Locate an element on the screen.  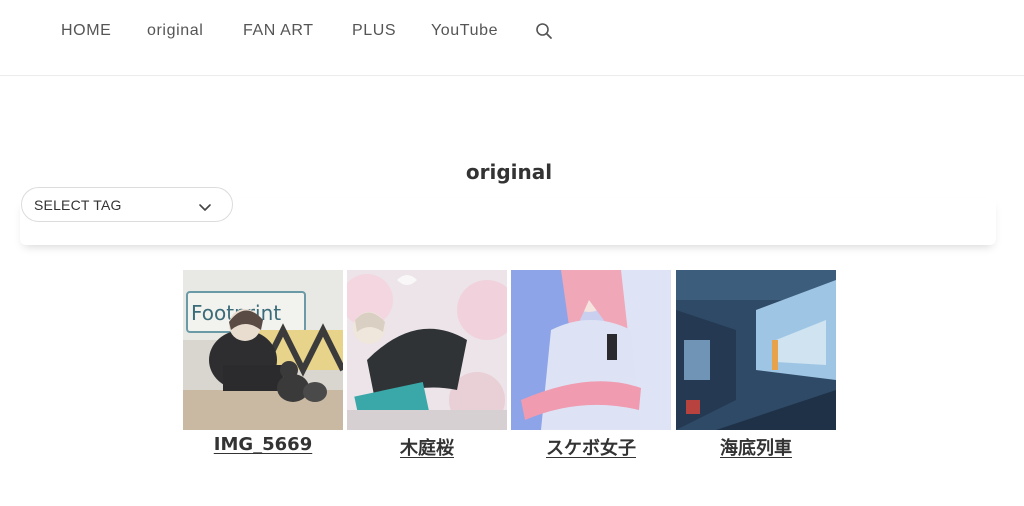
gallery-item-title: IMG_5669 is located at coordinates (263, 444).